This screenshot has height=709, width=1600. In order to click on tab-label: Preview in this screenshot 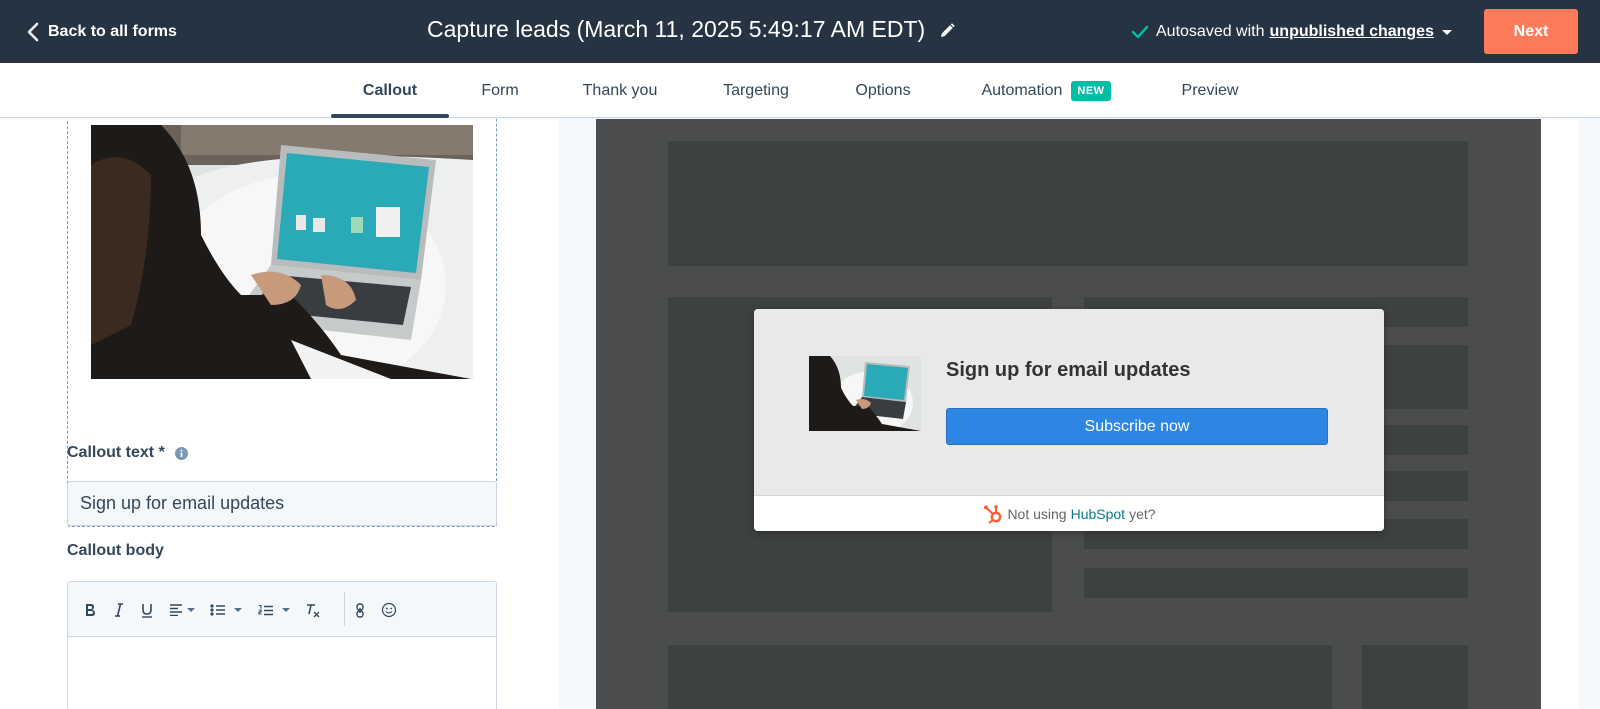, I will do `click(1210, 90)`.